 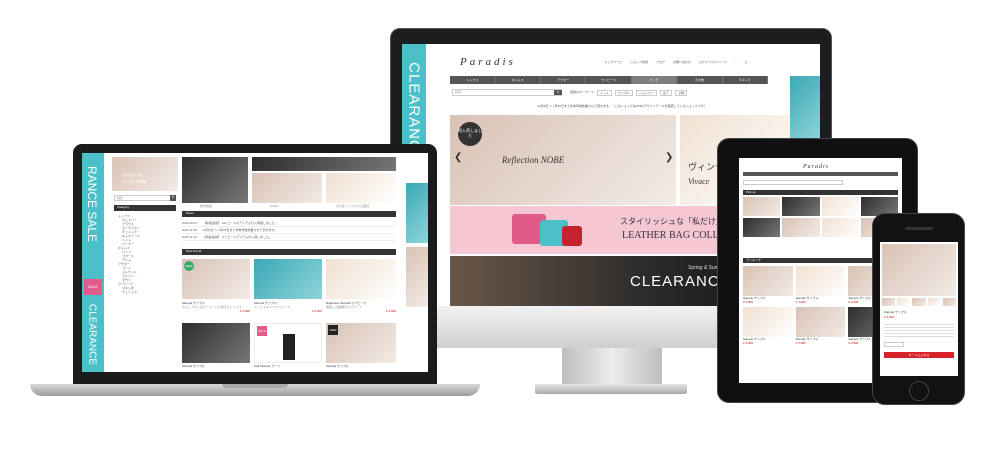 I want to click on add-to-cart-button: カートに入れる, so click(x=919, y=355).